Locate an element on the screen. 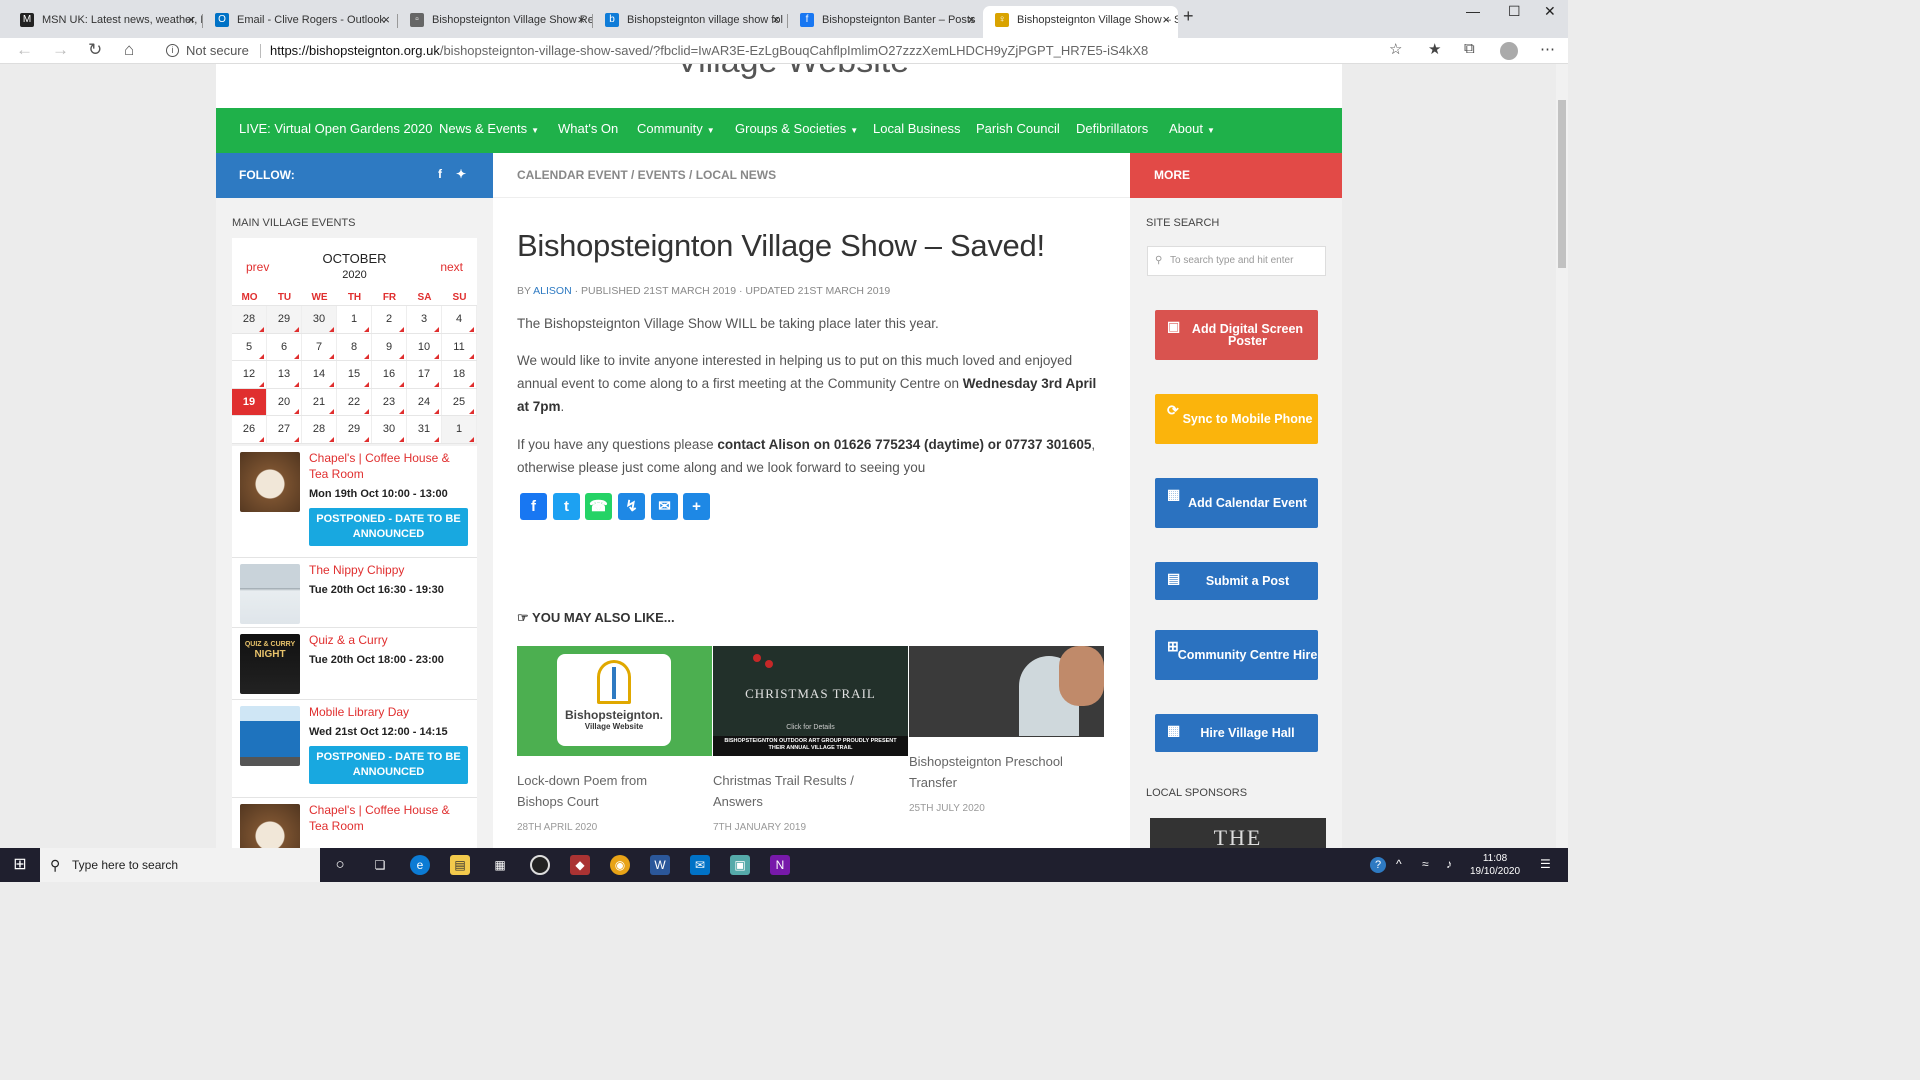 The height and width of the screenshot is (1080, 1920). calendar-day: 22 is located at coordinates (354, 401).